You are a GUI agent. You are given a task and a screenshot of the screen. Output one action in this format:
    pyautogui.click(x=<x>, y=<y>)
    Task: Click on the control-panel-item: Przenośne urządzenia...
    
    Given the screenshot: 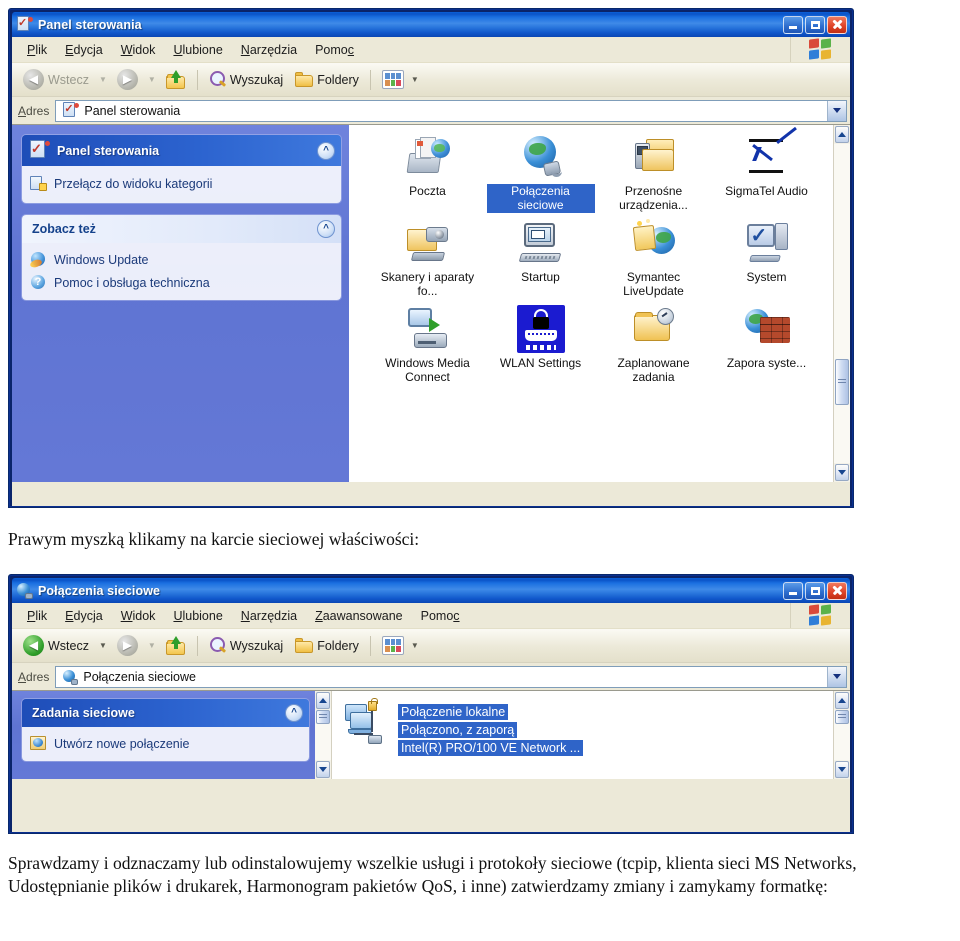 What is the action you would take?
    pyautogui.click(x=653, y=173)
    